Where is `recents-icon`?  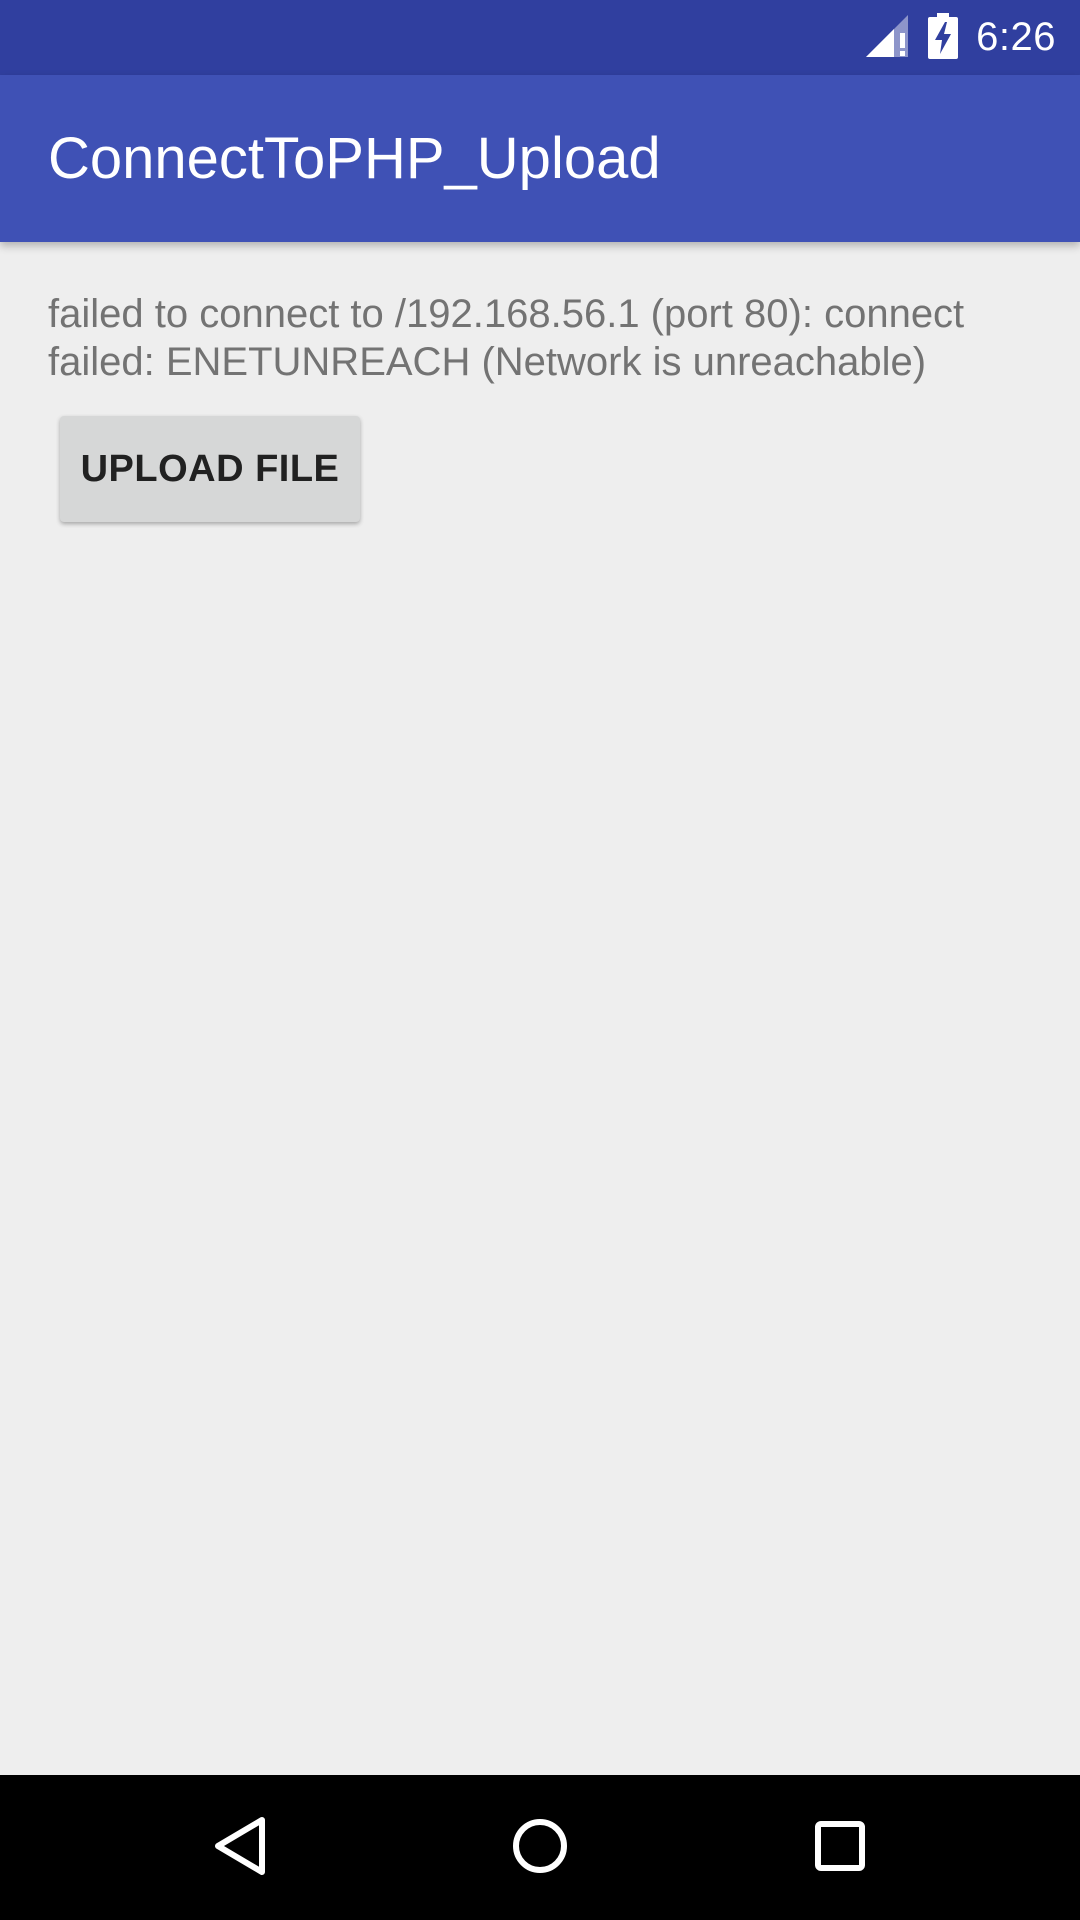
recents-icon is located at coordinates (840, 1848).